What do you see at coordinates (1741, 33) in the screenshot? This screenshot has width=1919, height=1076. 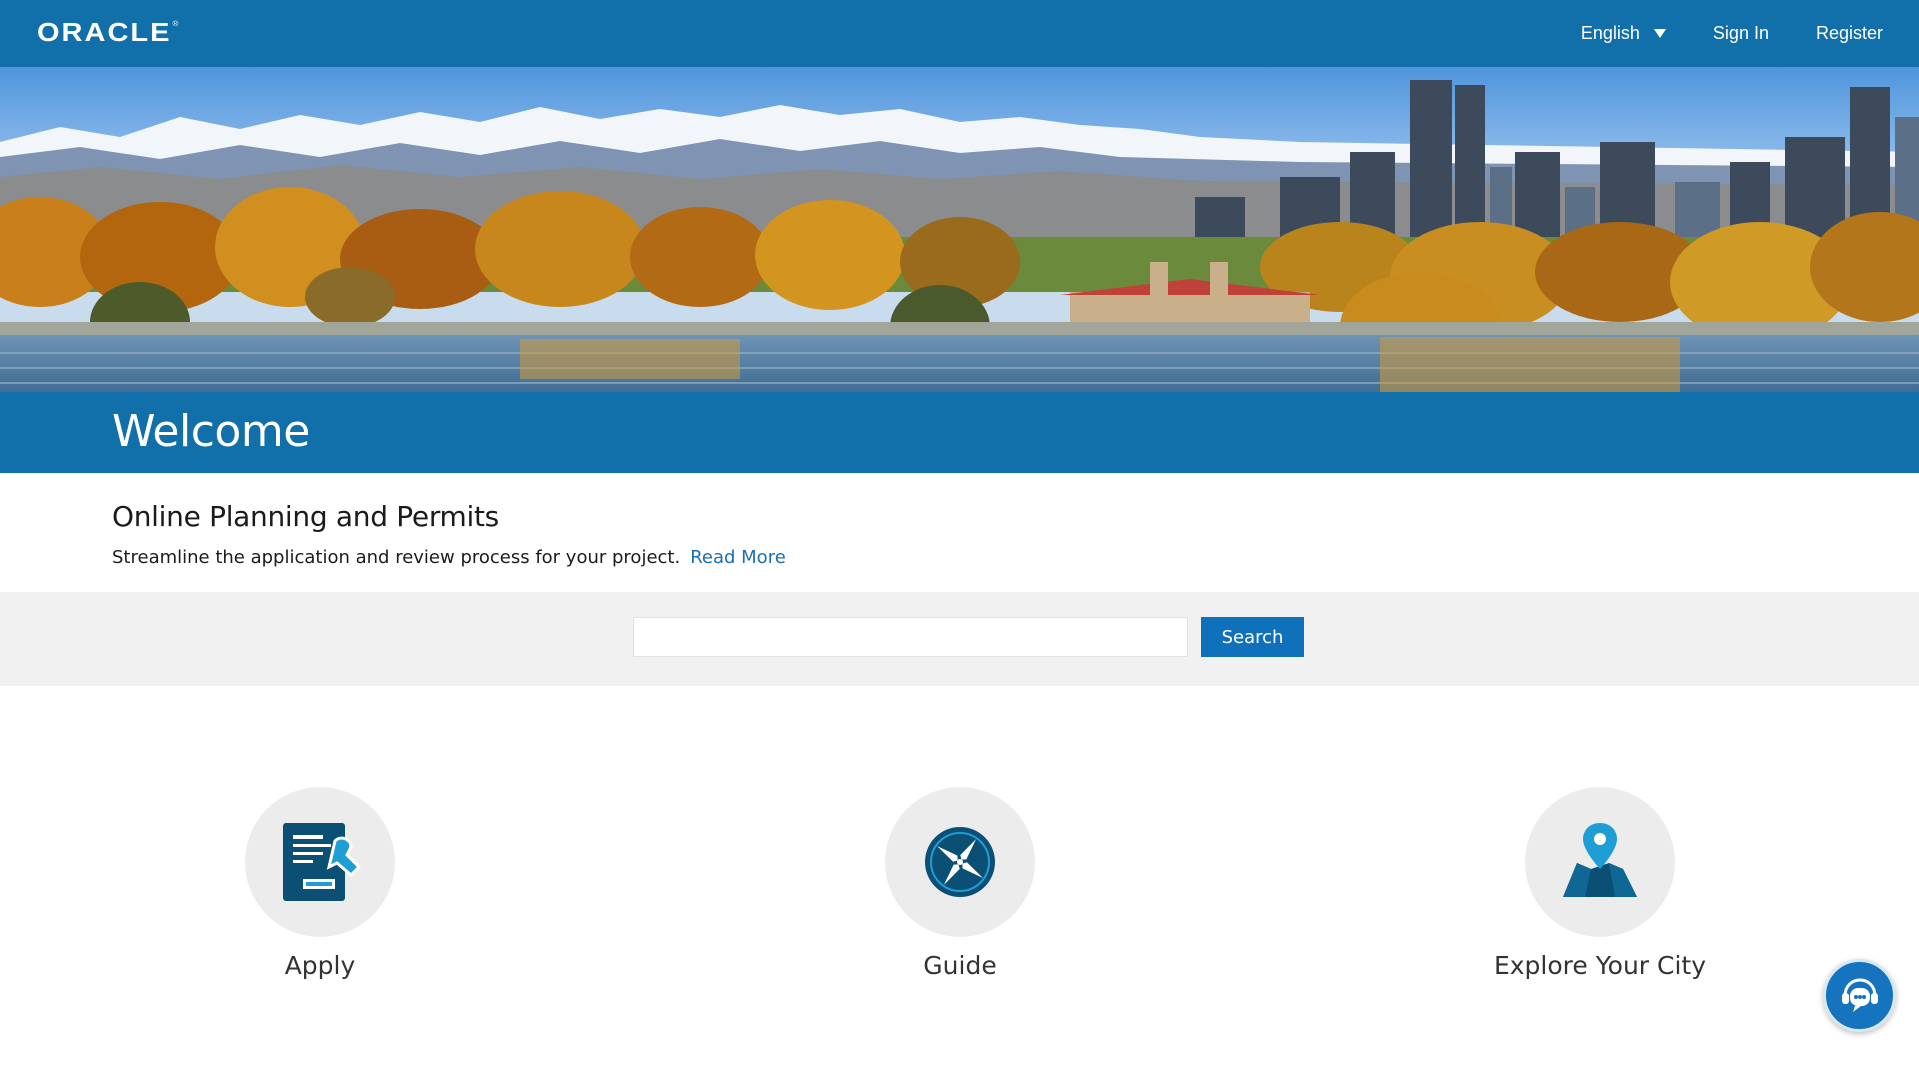 I see `sign-in-link: Sign In` at bounding box center [1741, 33].